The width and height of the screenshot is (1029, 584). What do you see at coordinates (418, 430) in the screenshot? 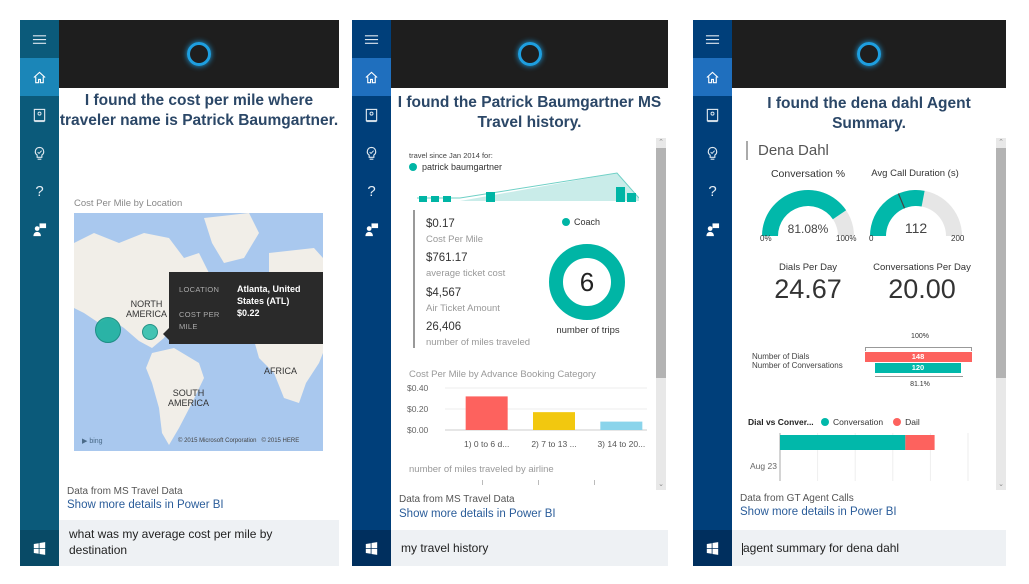
I see `y-tick-label: $0.00` at bounding box center [418, 430].